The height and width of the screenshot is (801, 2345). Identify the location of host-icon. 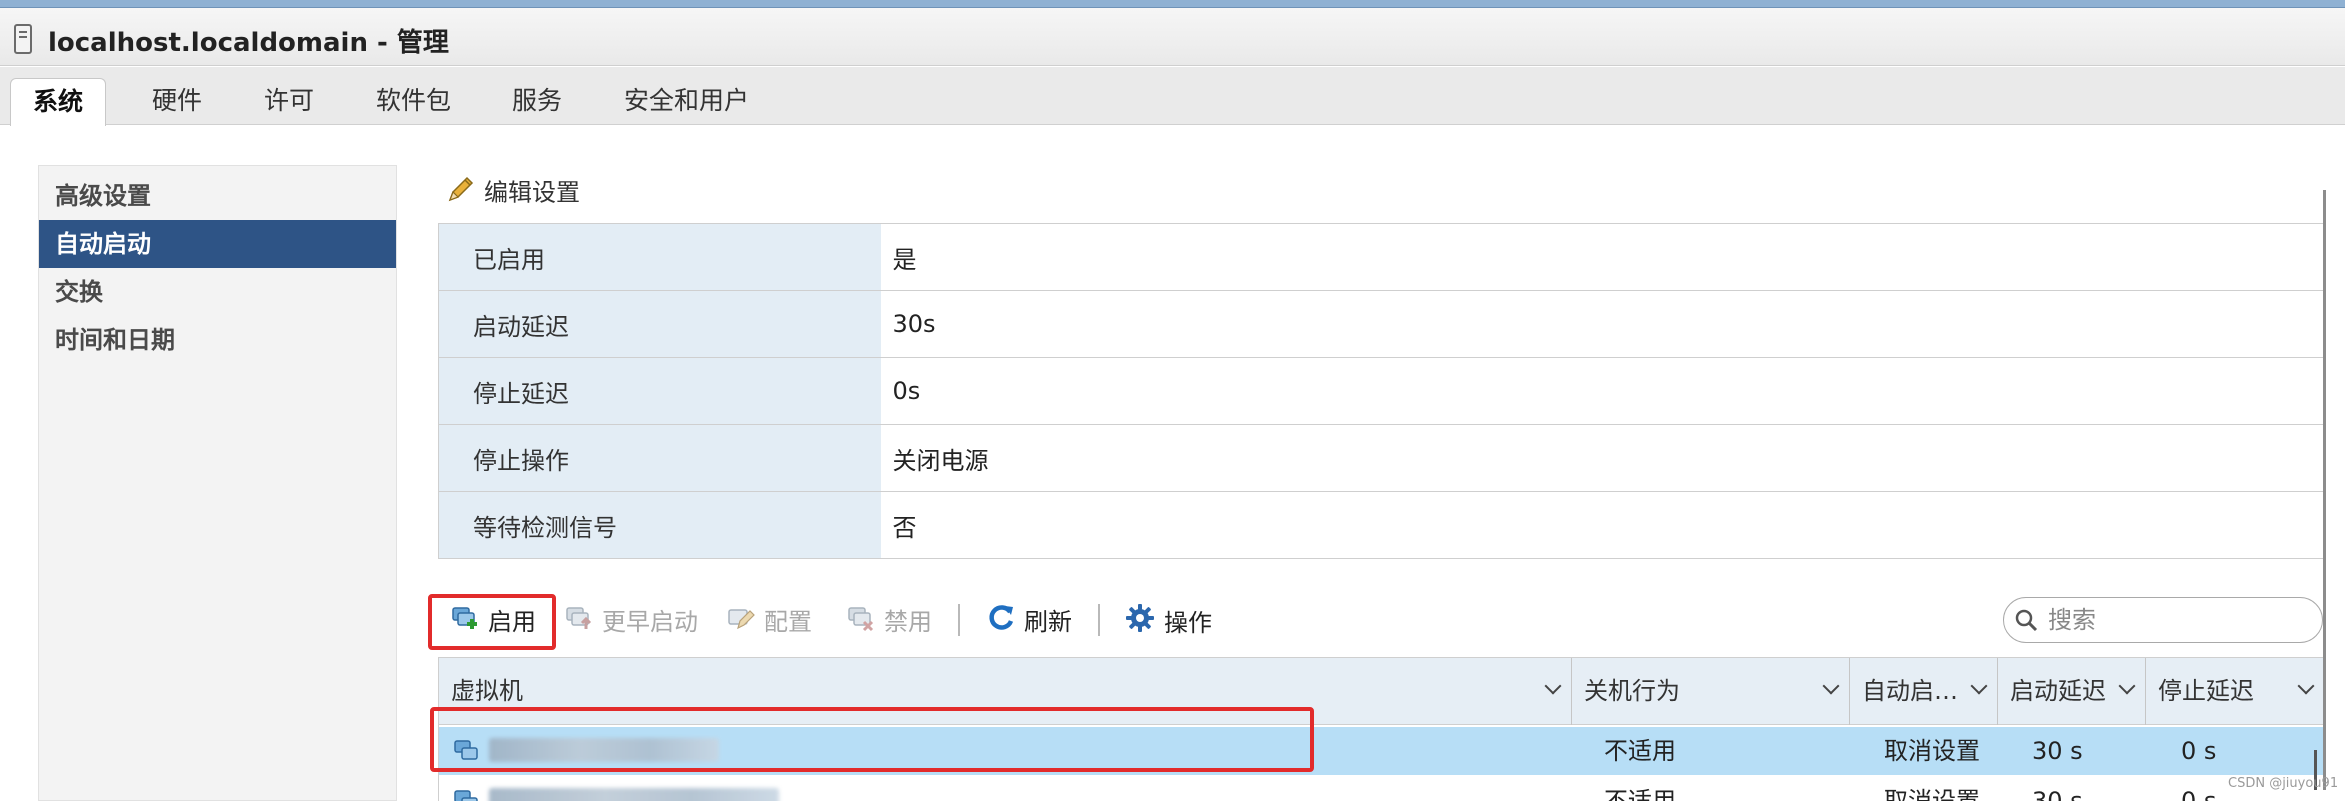
(23, 39).